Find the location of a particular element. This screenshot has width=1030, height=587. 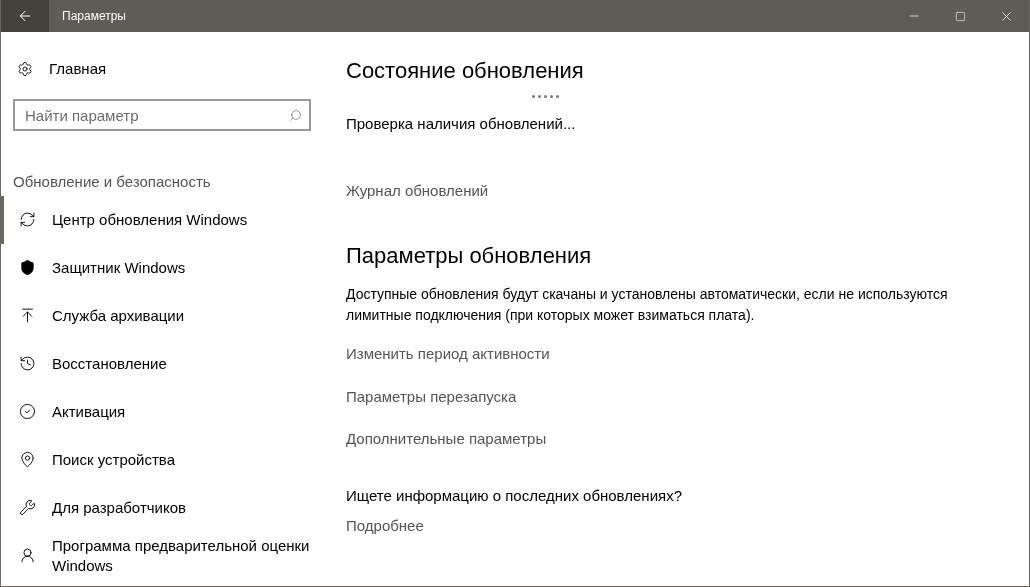

home-link: Главная is located at coordinates (162, 69).